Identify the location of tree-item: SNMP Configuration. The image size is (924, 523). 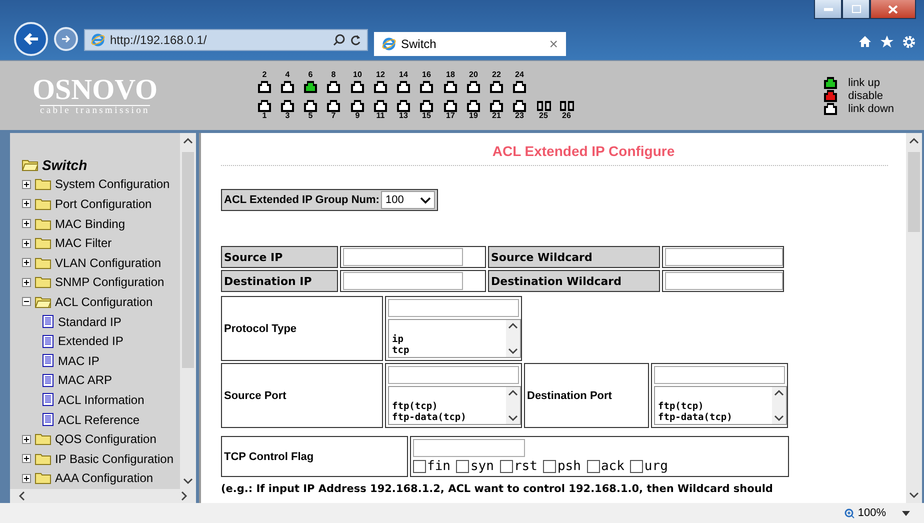
(109, 282).